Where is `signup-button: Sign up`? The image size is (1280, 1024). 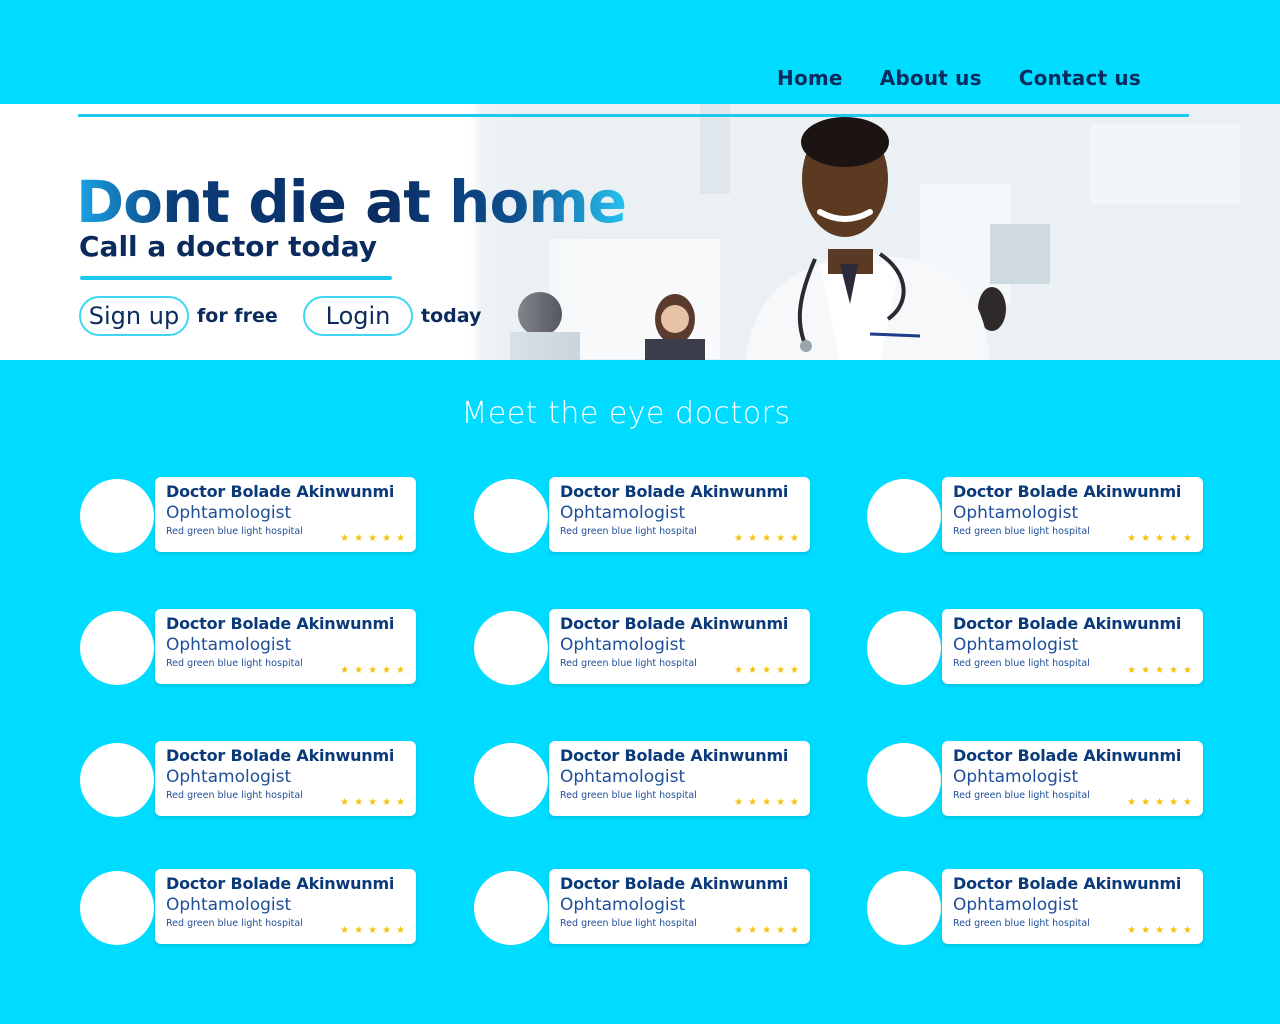
signup-button: Sign up is located at coordinates (134, 316).